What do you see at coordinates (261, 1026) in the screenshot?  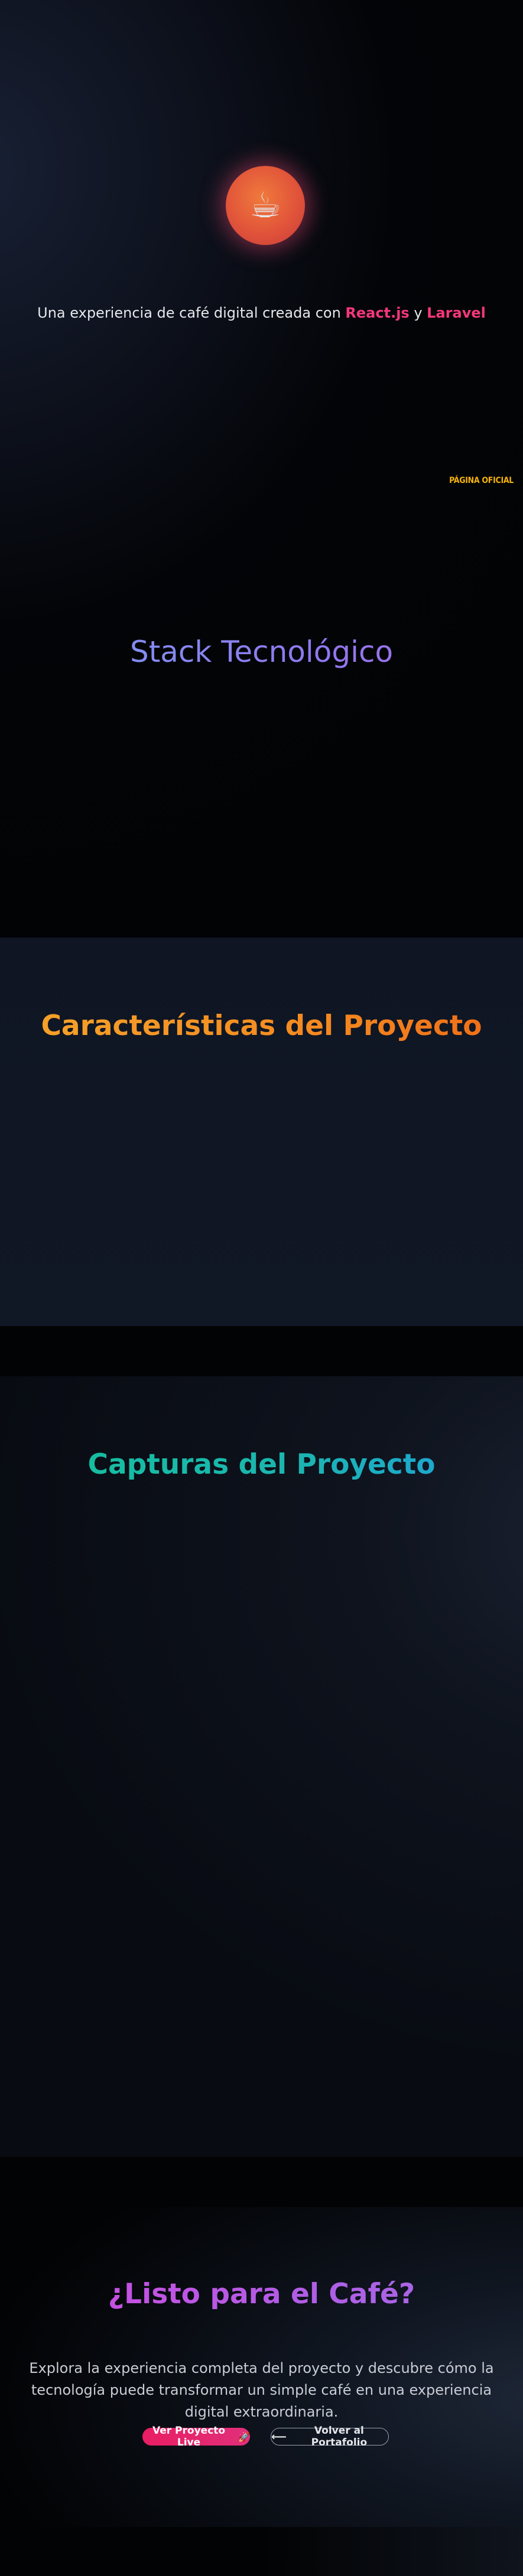 I see `features-title: Características del Proyecto` at bounding box center [261, 1026].